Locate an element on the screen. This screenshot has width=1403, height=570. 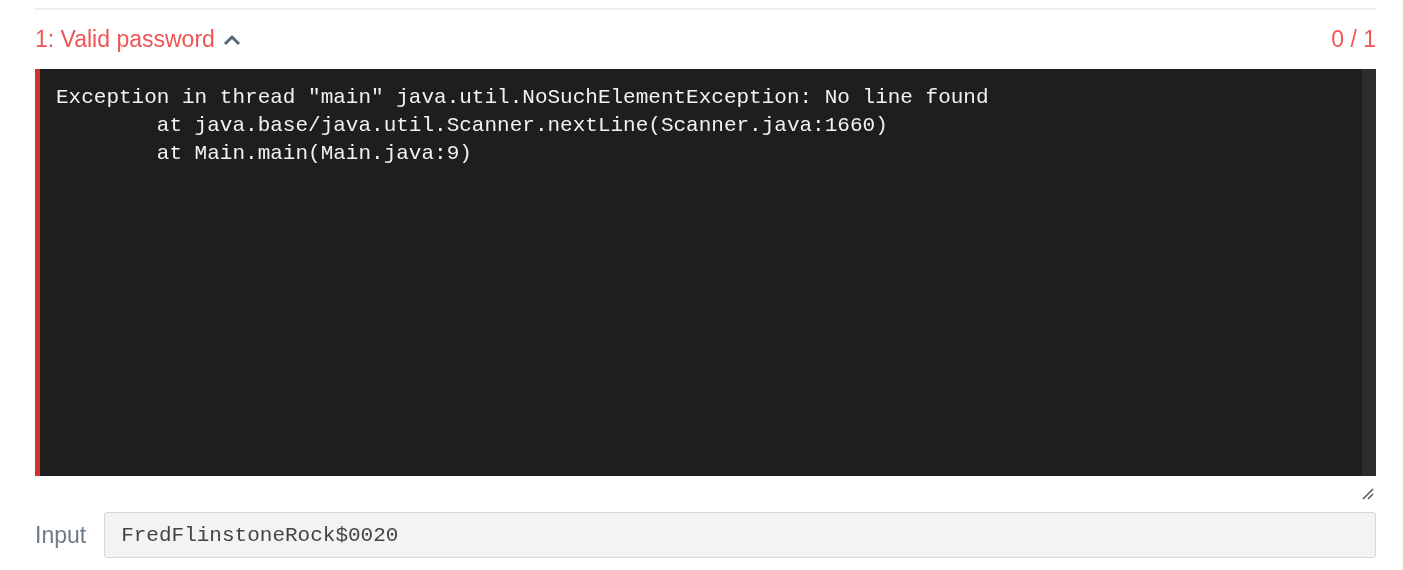
input-field: FredFlinstoneRock$0020 is located at coordinates (740, 535).